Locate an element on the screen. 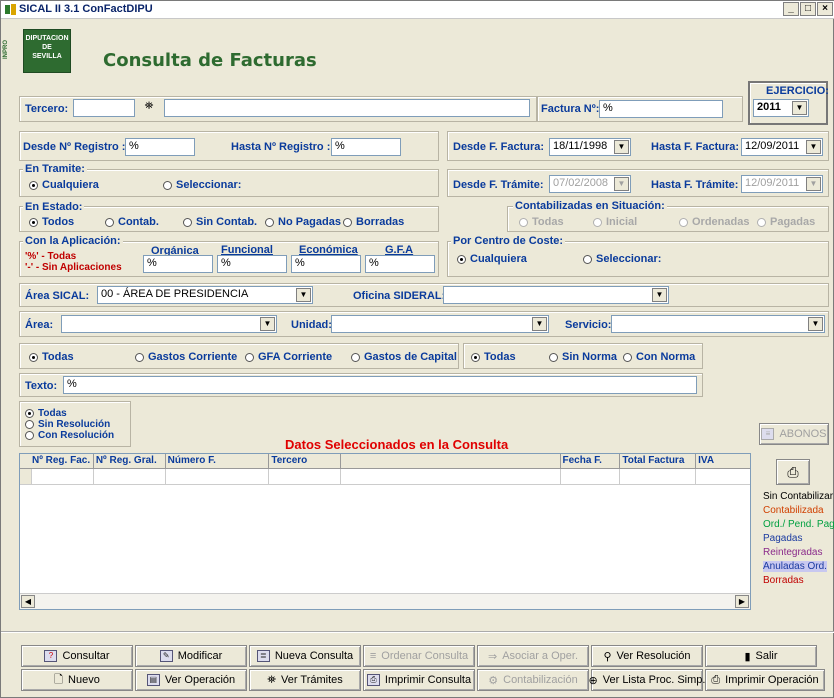 Image resolution: width=834 pixels, height=698 pixels. tercero-code-input is located at coordinates (104, 108).